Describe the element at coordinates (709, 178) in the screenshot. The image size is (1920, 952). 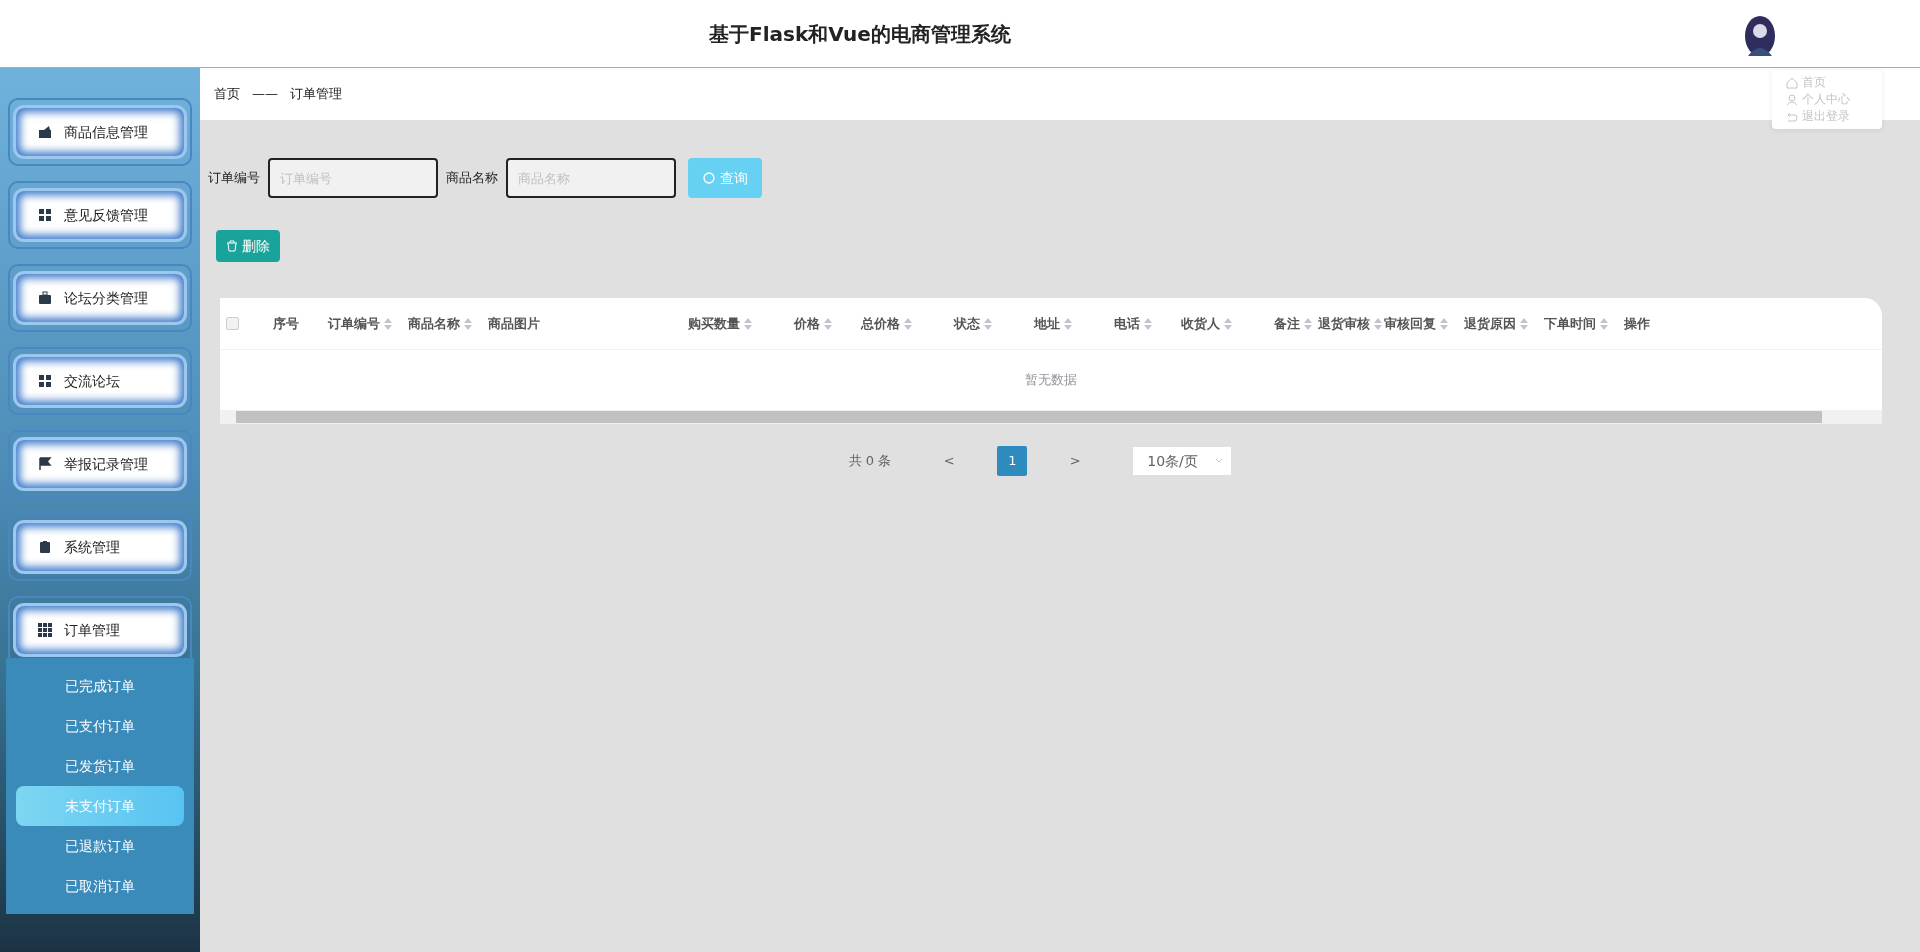
I see `search-icon` at that location.